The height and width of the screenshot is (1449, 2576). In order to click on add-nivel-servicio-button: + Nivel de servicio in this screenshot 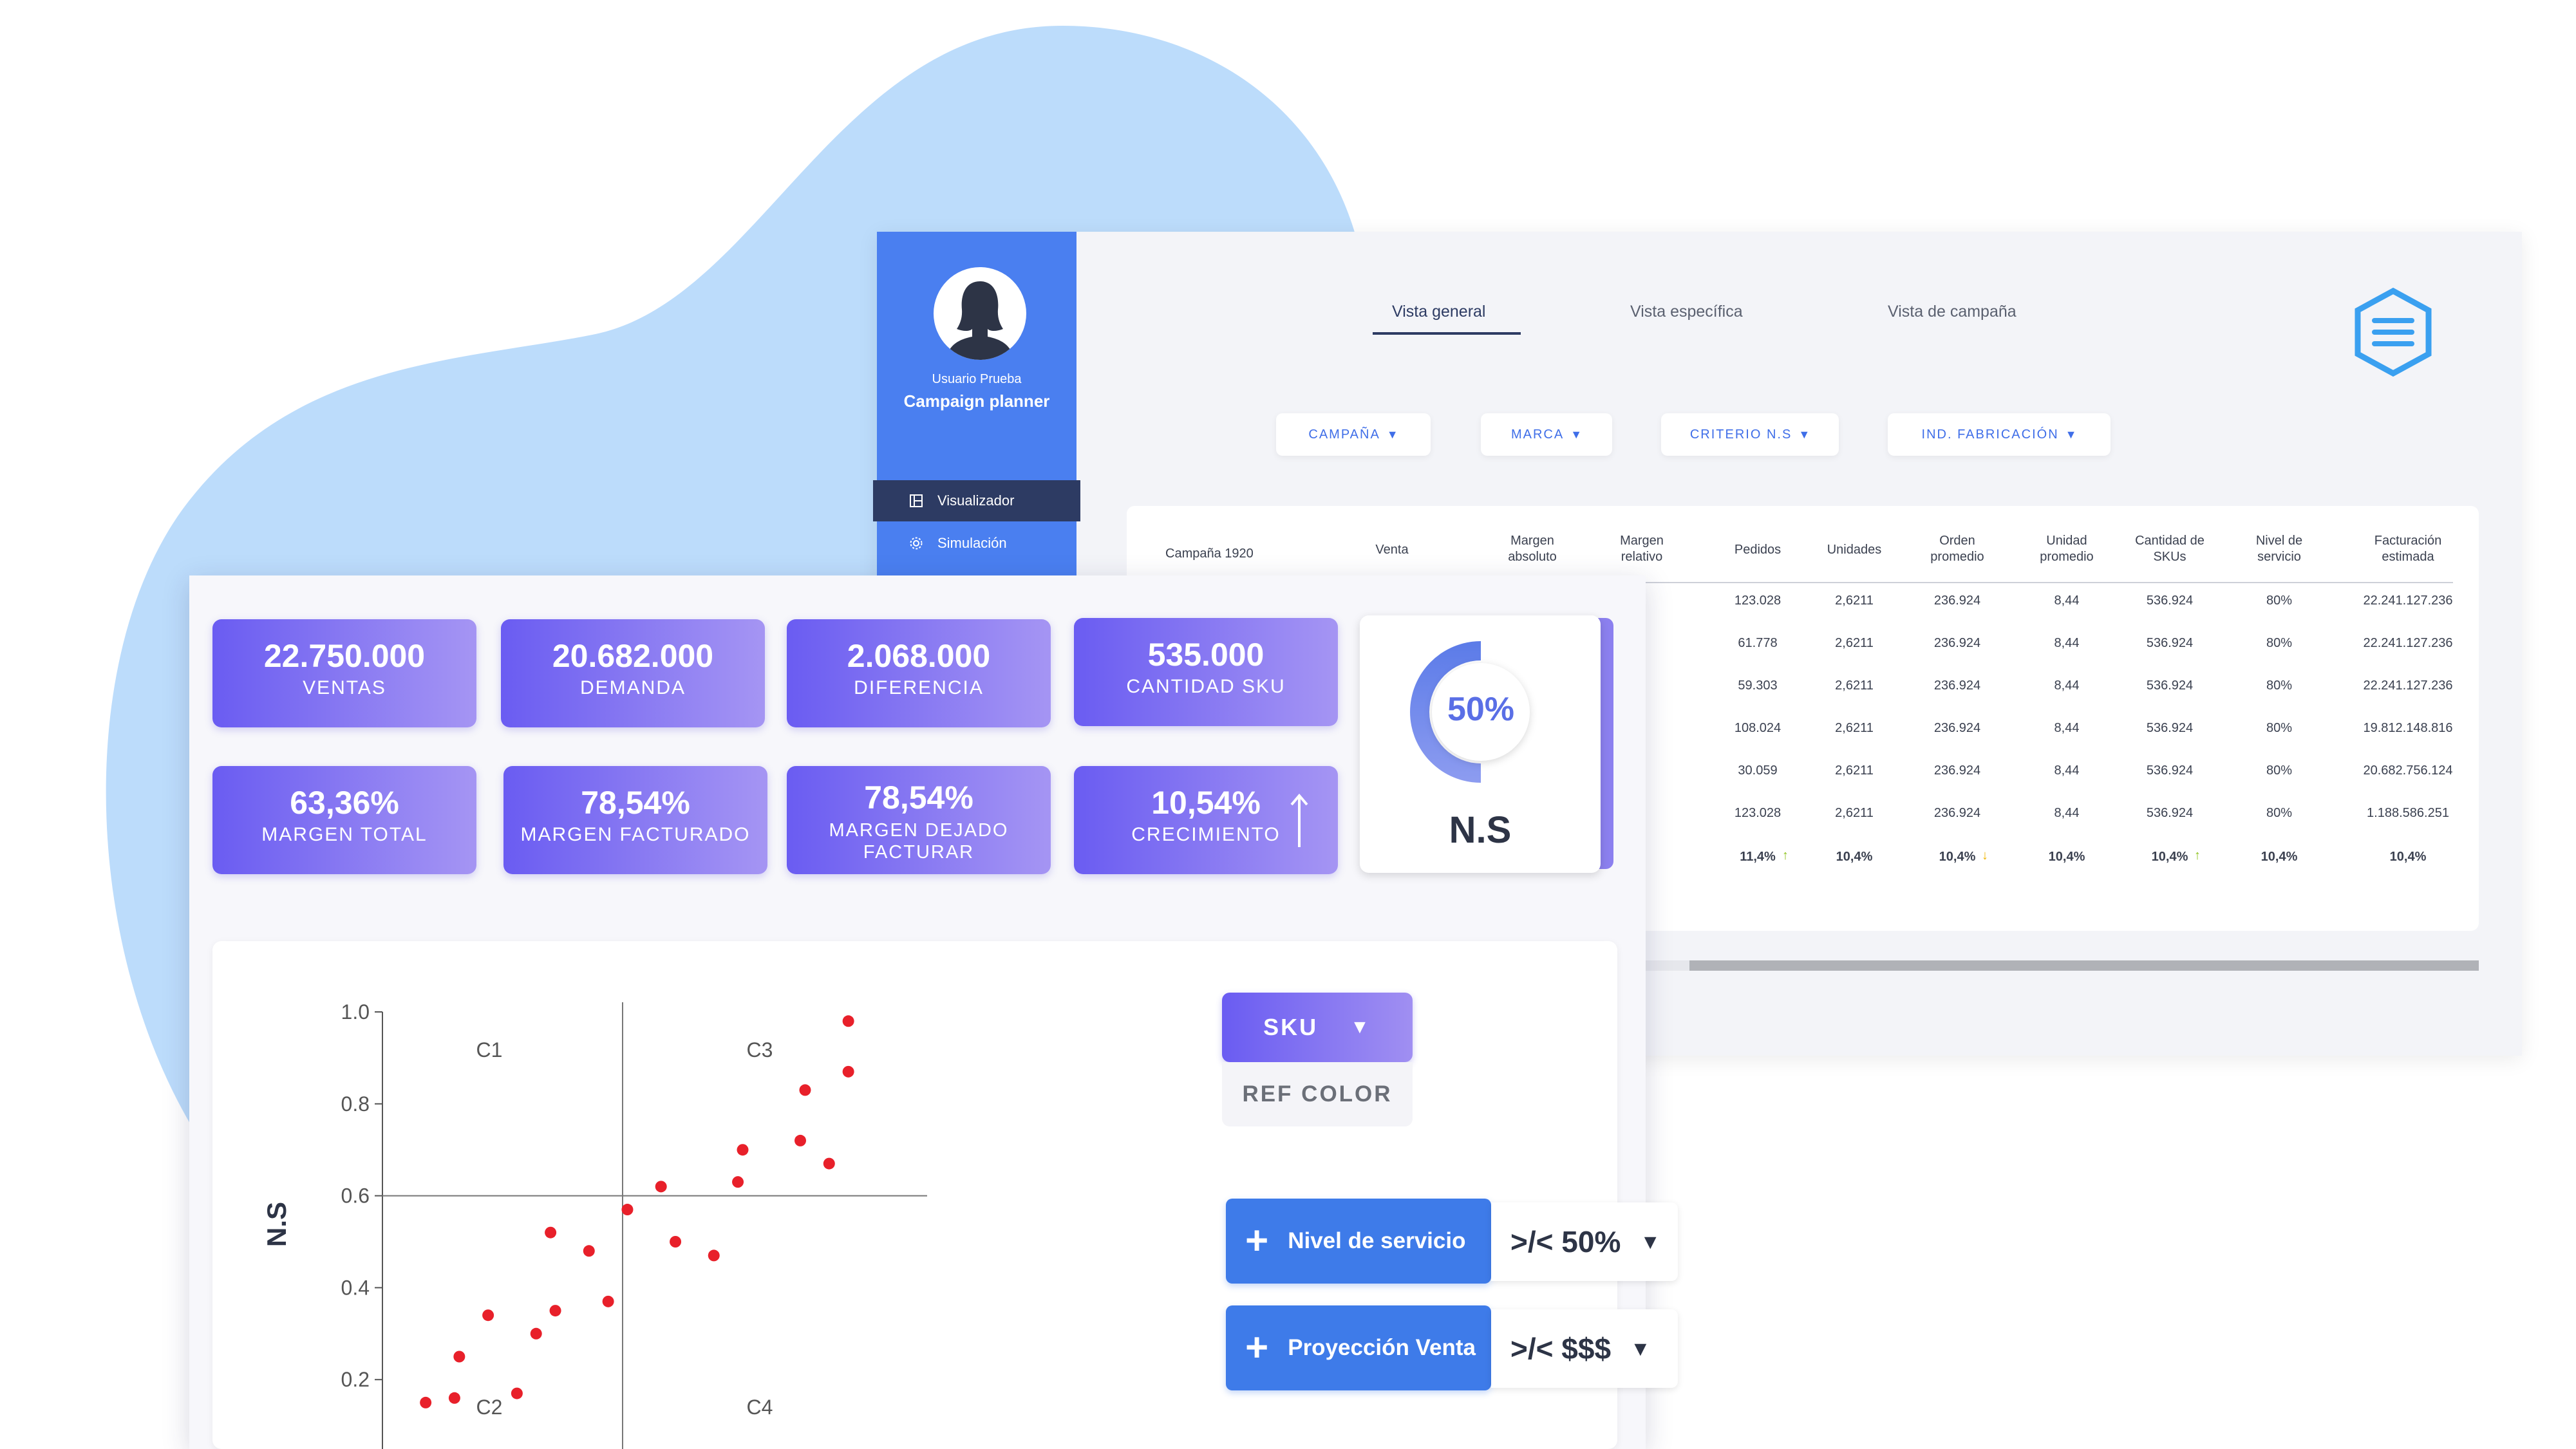, I will do `click(1358, 1241)`.